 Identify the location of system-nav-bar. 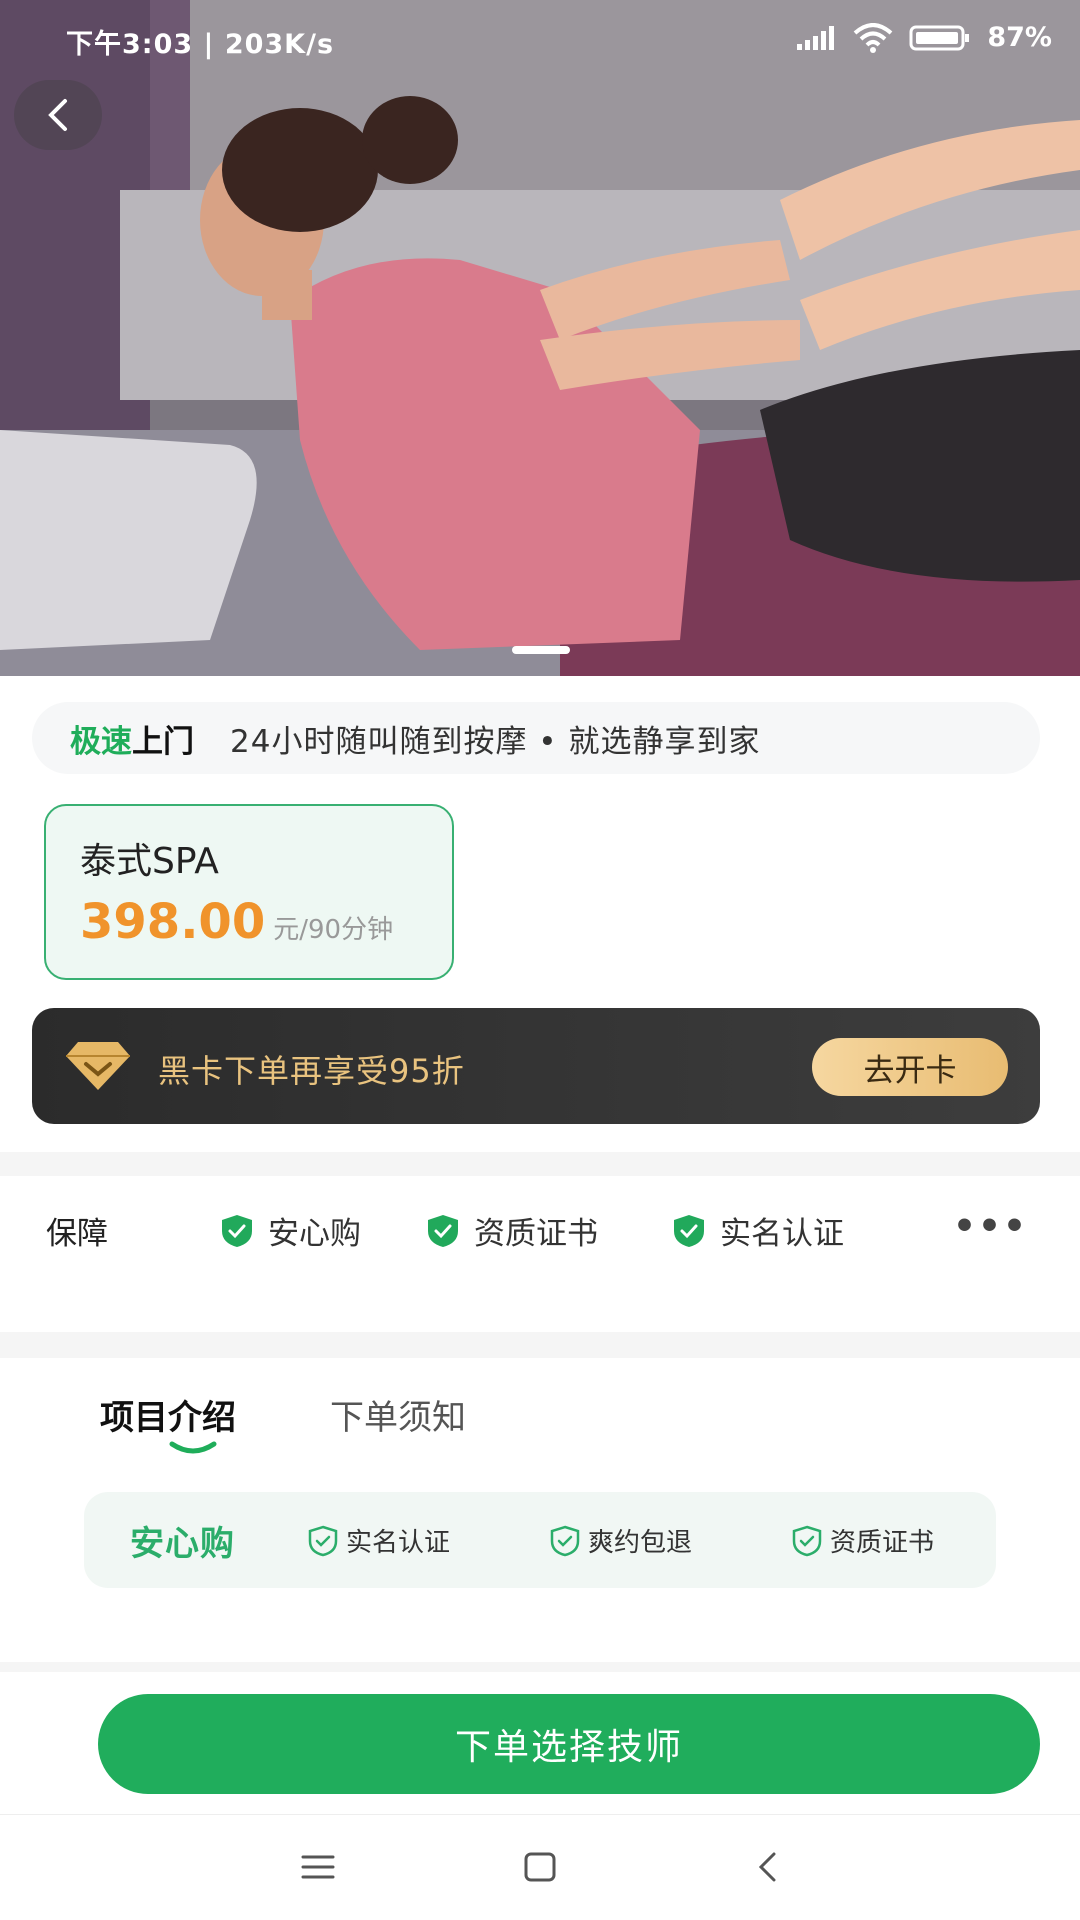
(540, 1867).